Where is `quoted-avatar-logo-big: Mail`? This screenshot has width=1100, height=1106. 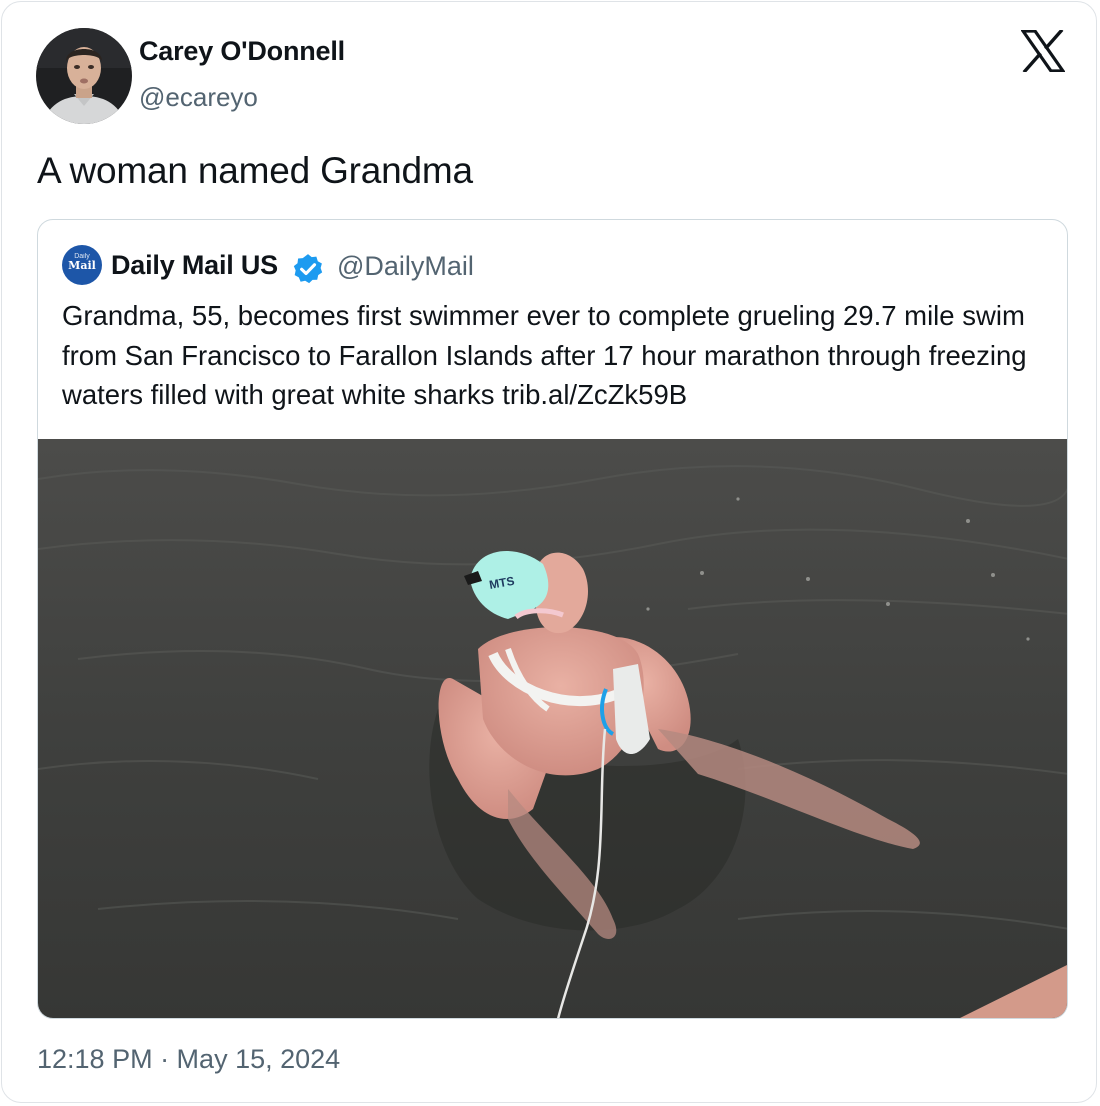
quoted-avatar-logo-big: Mail is located at coordinates (82, 265).